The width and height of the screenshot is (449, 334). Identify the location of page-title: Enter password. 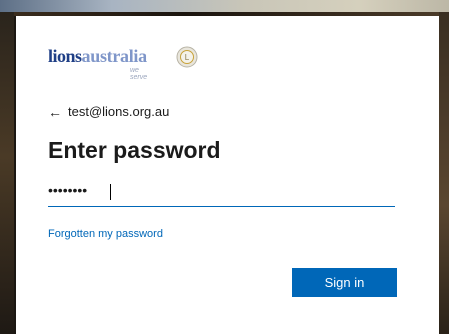
(134, 150).